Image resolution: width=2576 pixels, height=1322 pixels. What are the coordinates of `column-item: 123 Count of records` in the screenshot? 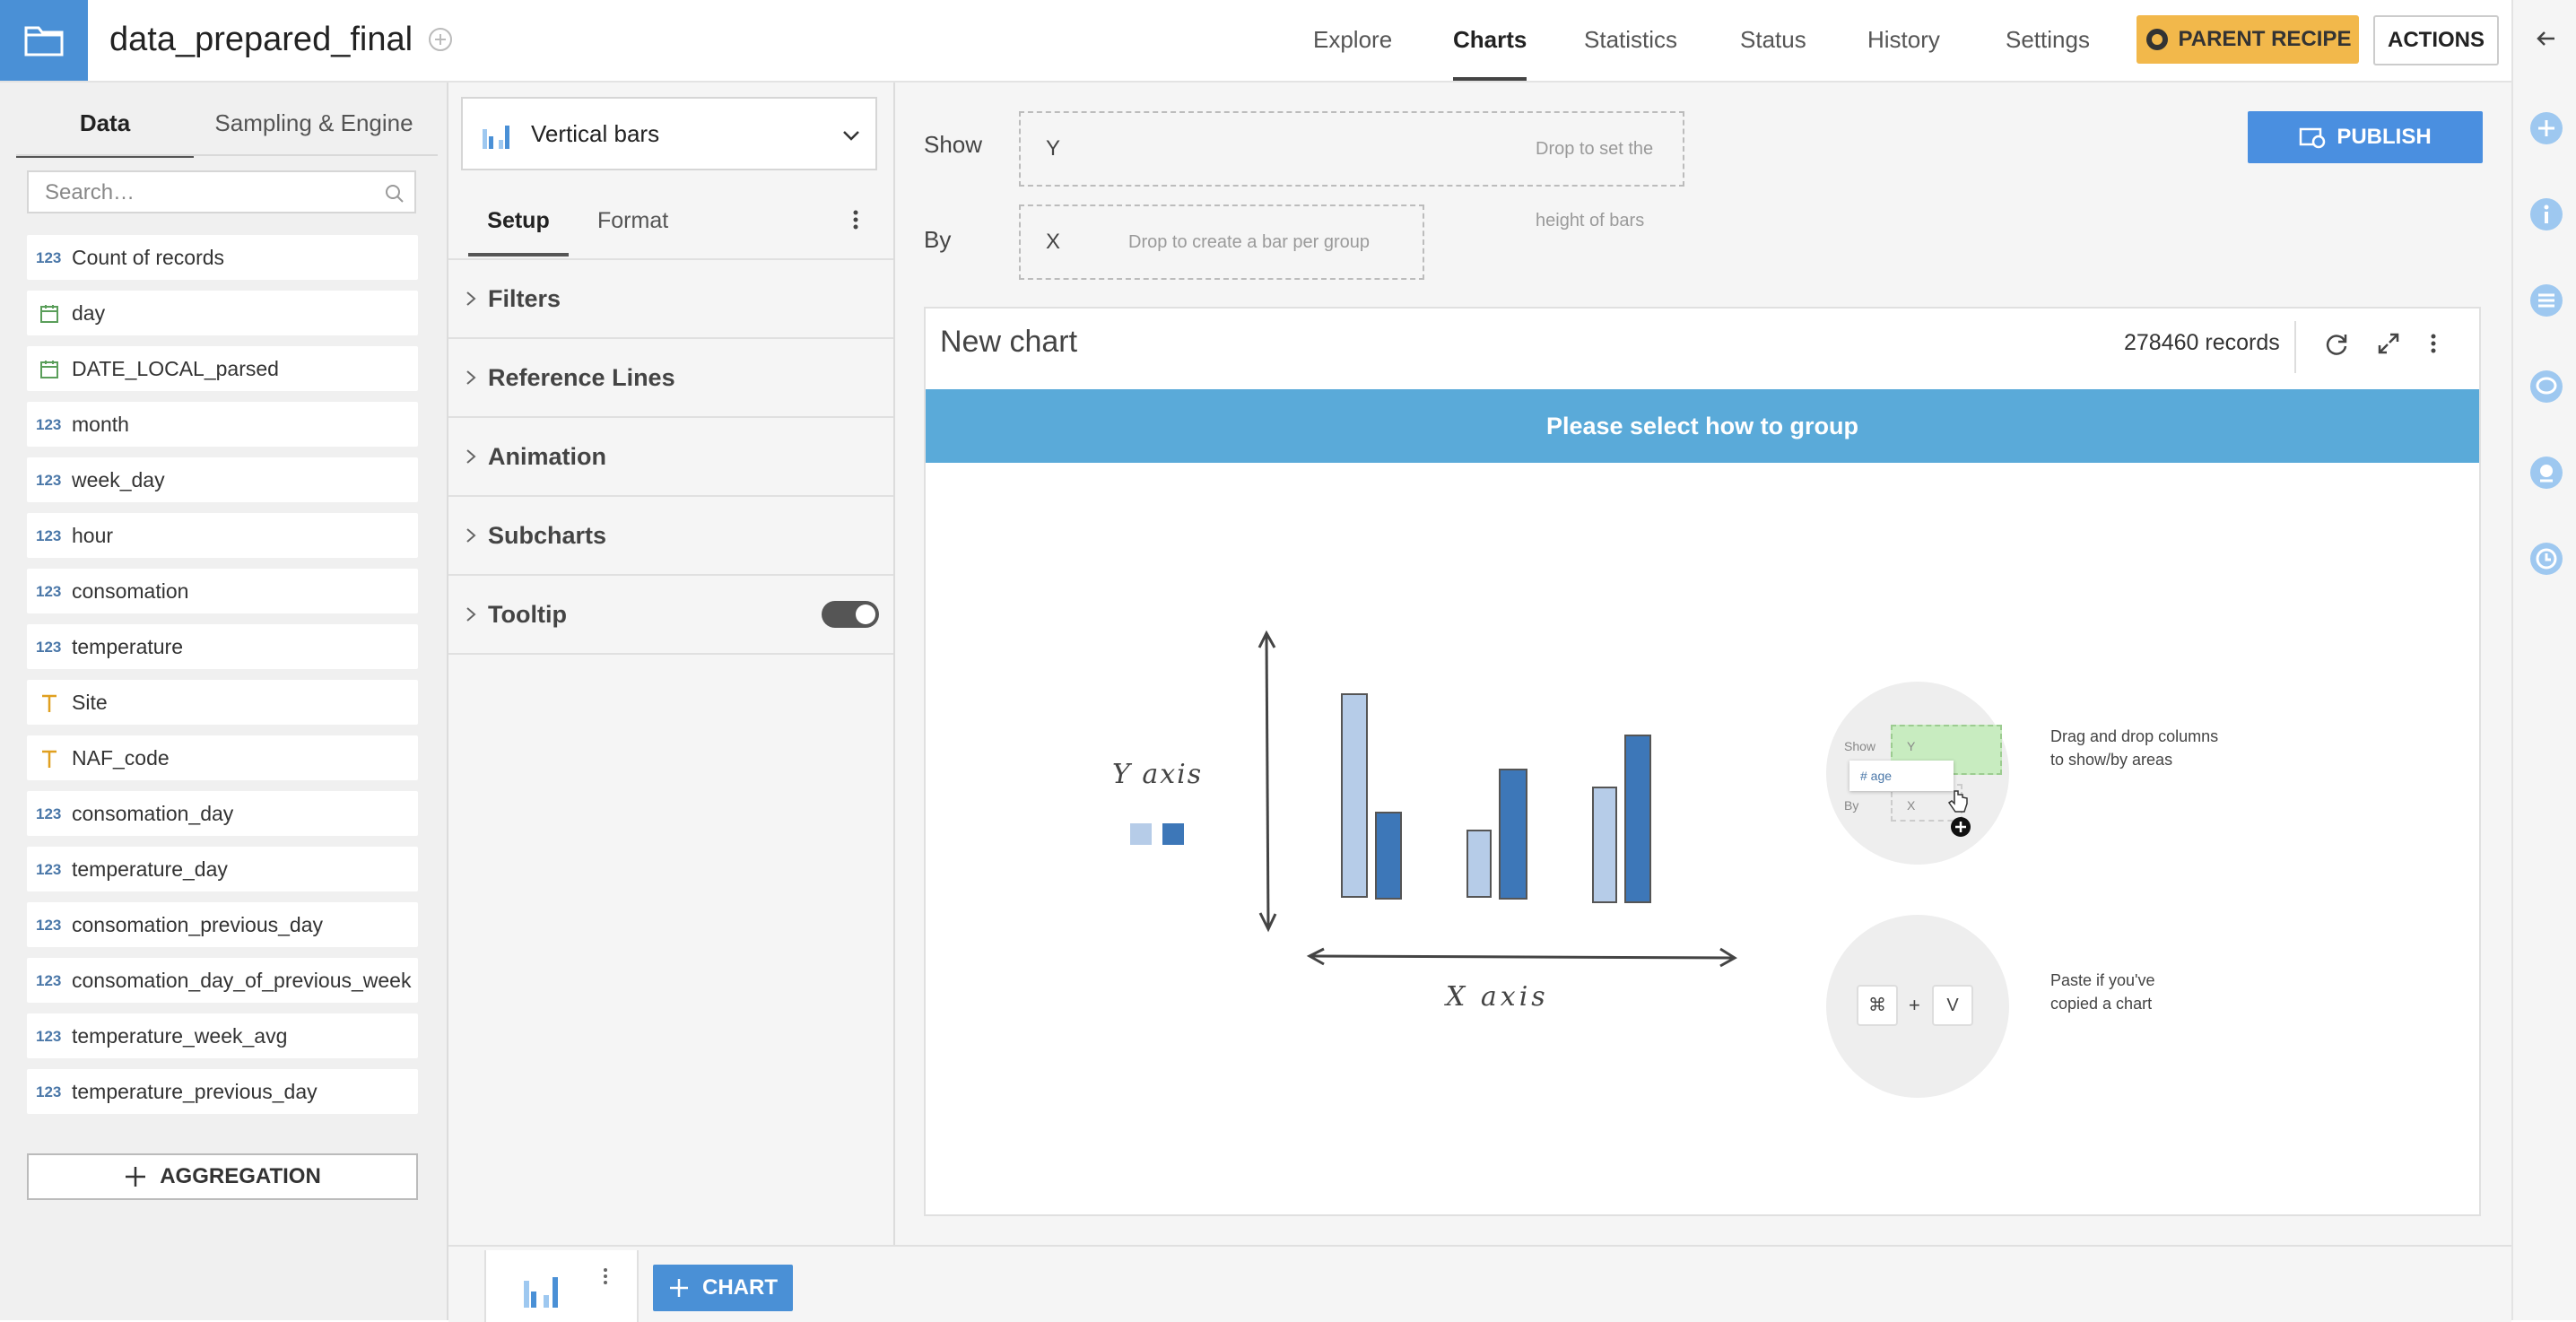 It's located at (222, 257).